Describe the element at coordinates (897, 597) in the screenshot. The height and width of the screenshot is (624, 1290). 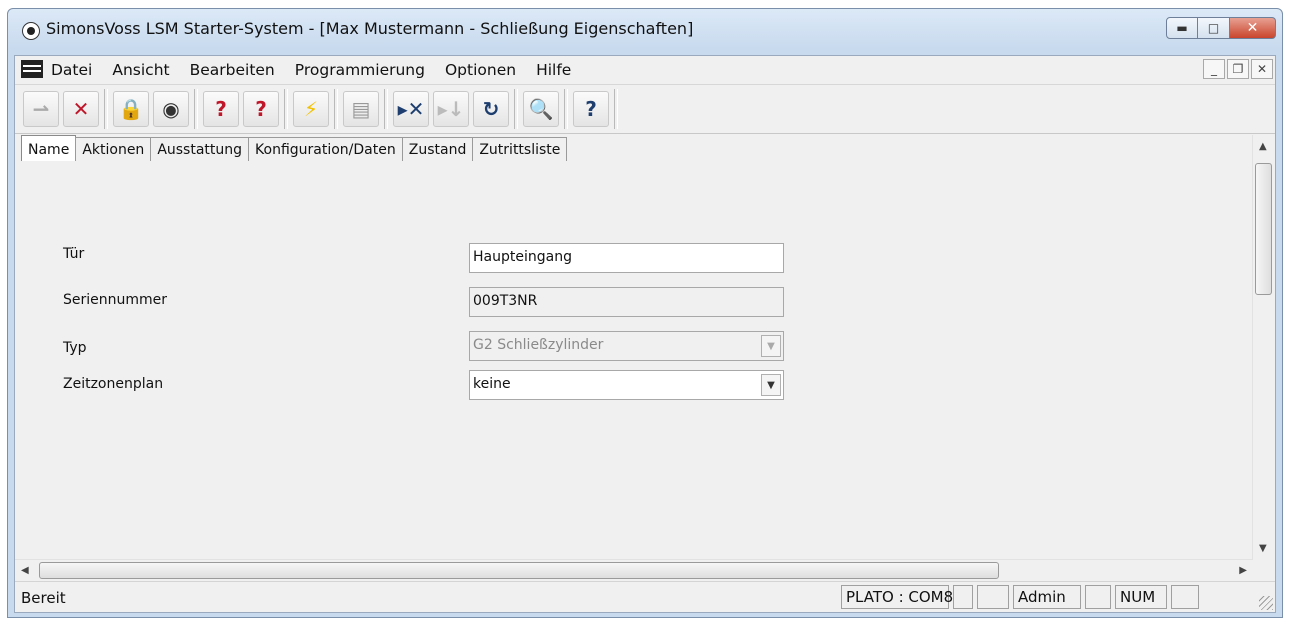
I see `status-port: PLATO : COM8` at that location.